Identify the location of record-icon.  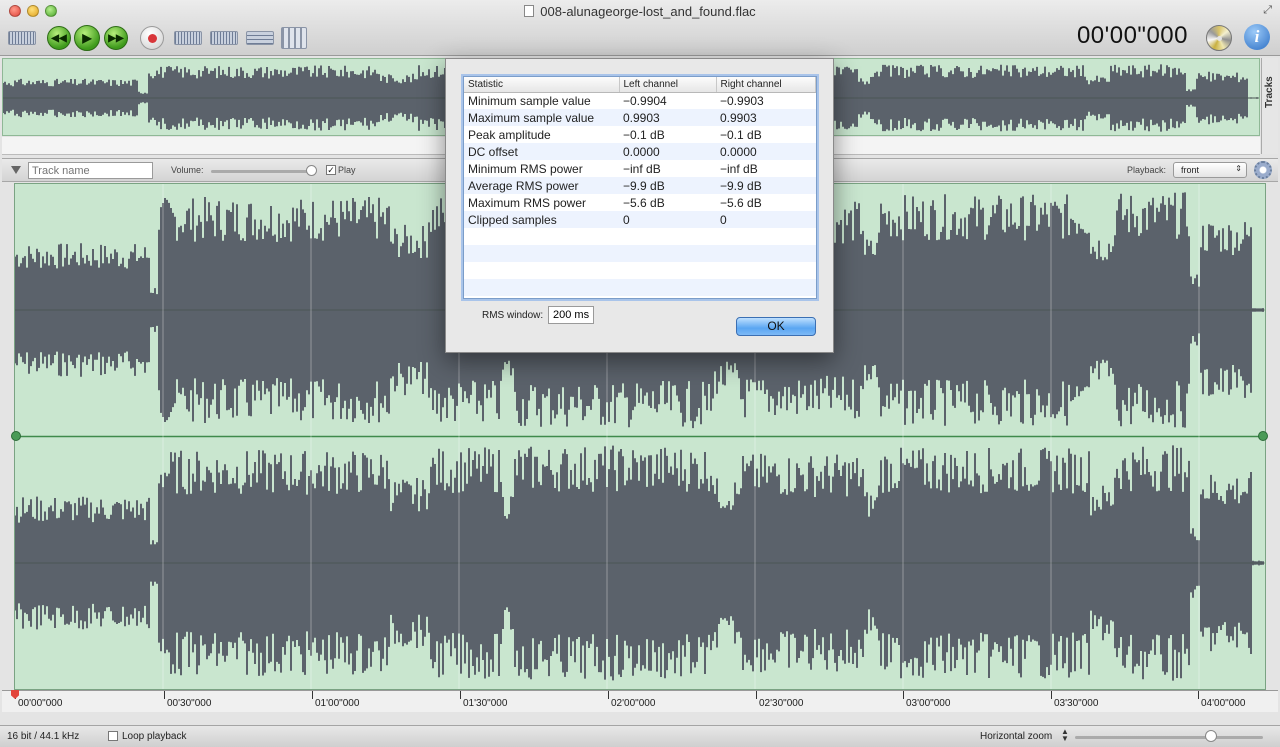
(152, 38).